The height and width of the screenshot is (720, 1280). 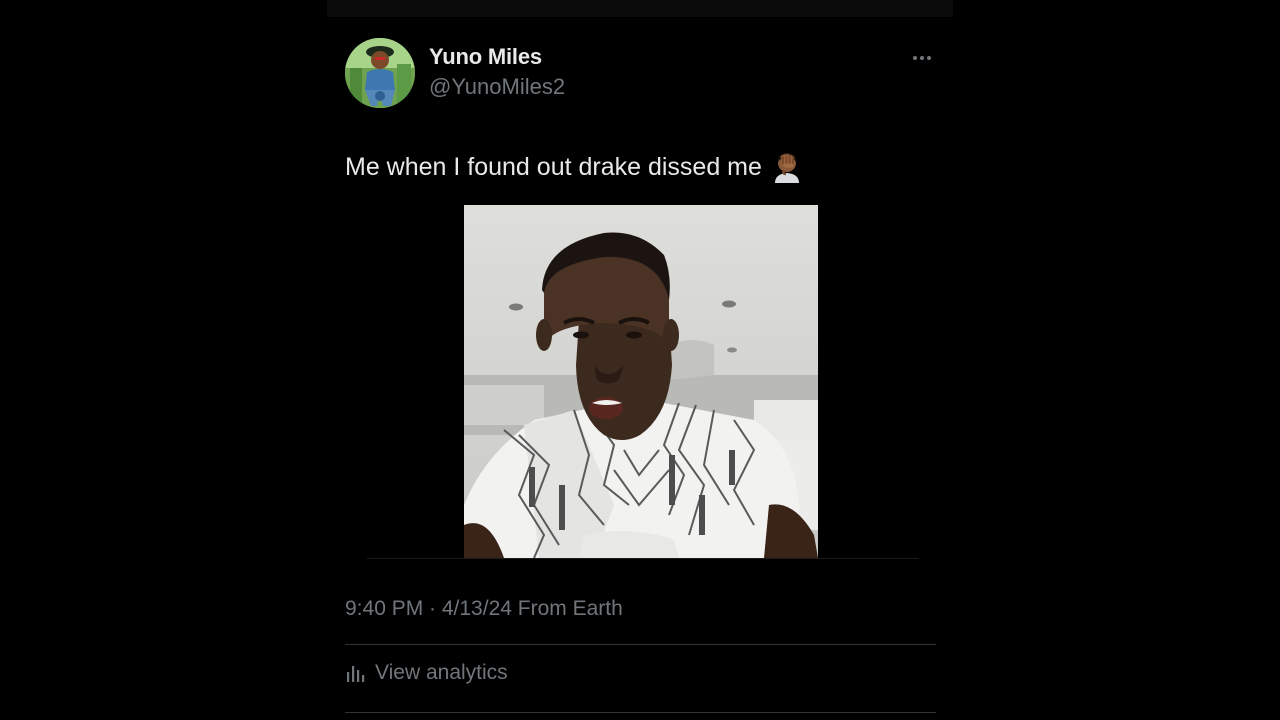 I want to click on more-horizontal-icon, so click(x=915, y=58).